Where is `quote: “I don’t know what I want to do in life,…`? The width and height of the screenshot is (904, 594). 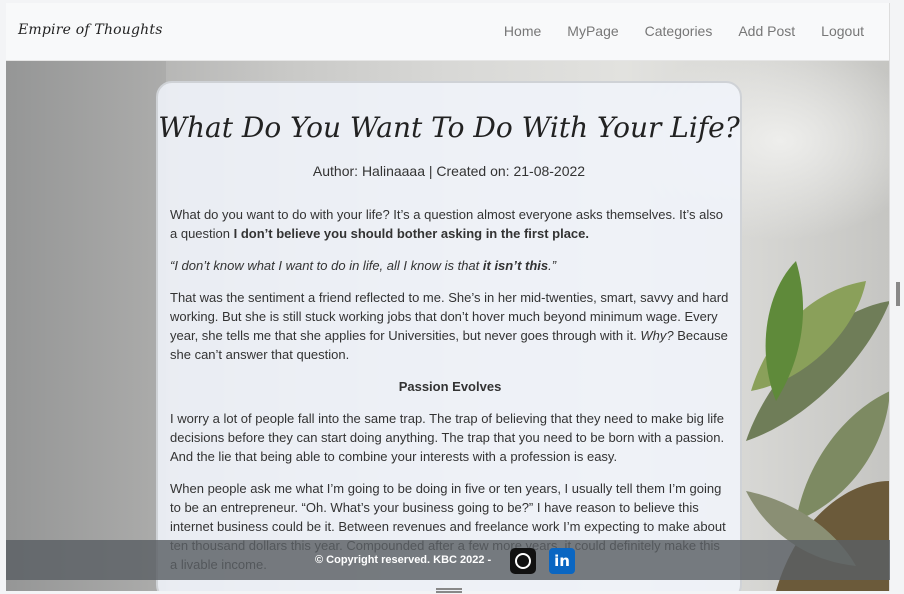 quote: “I don’t know what I want to do in life,… is located at coordinates (363, 265).